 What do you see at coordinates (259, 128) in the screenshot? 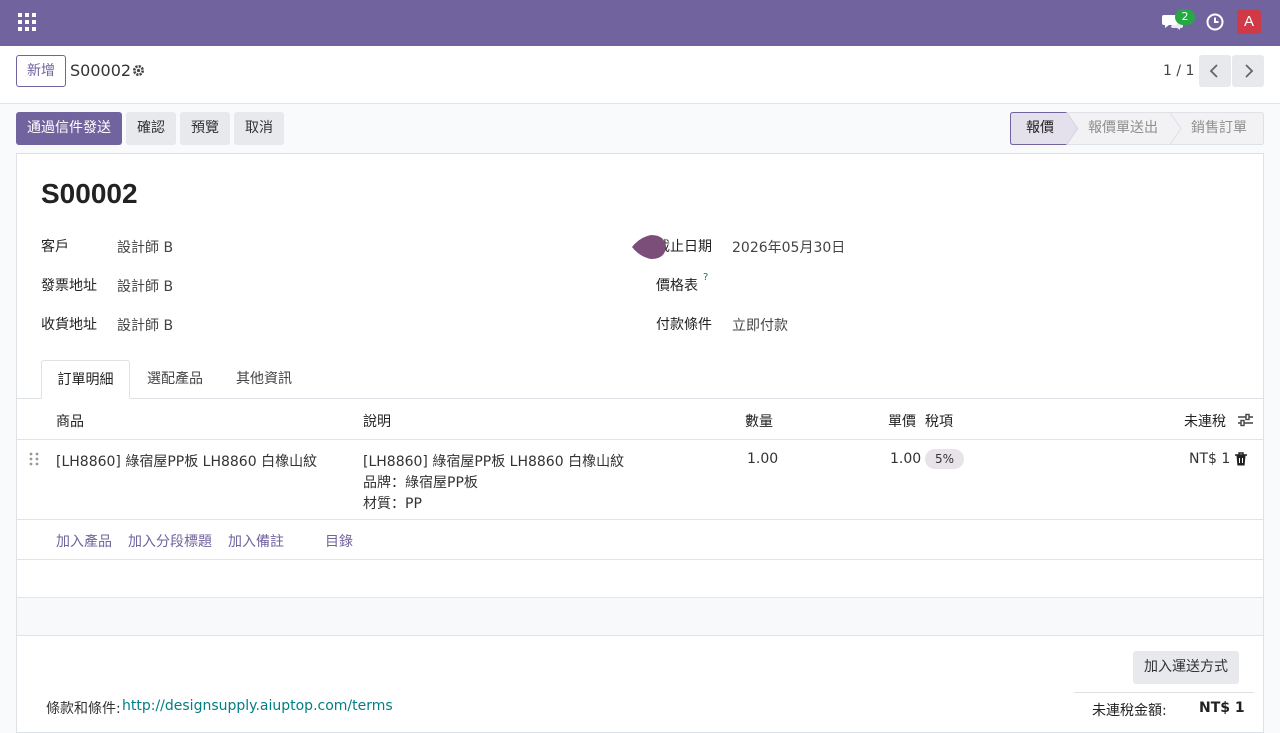
I see `cancel-button: 取消` at bounding box center [259, 128].